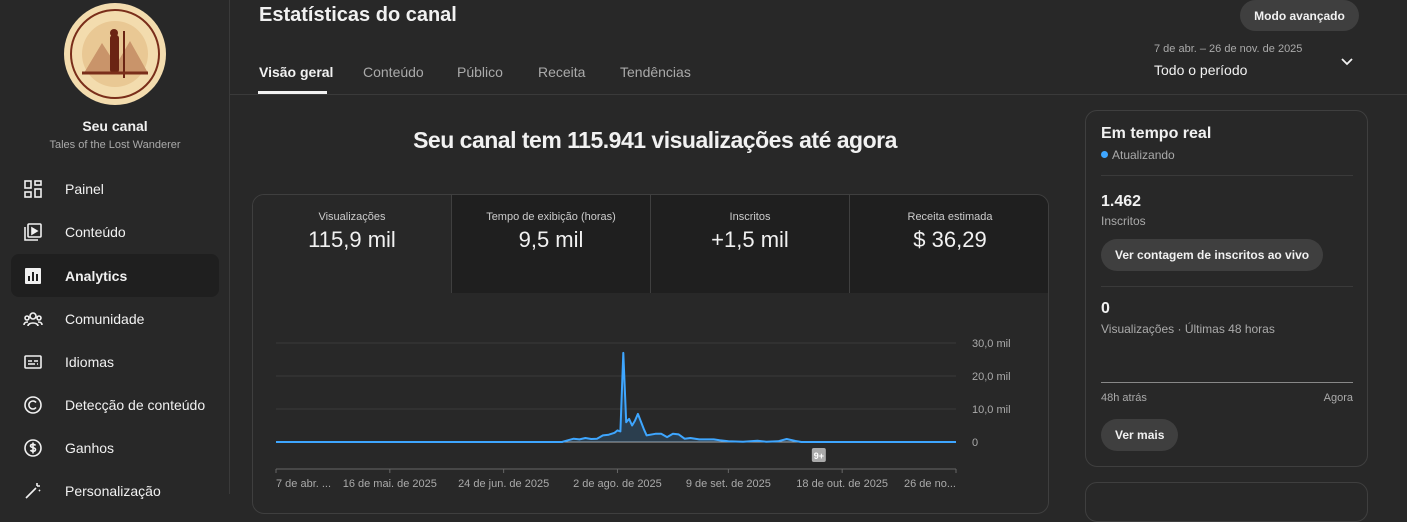 This screenshot has height=522, width=1407. Describe the element at coordinates (393, 72) in the screenshot. I see `tab-content: Conteúdo` at that location.